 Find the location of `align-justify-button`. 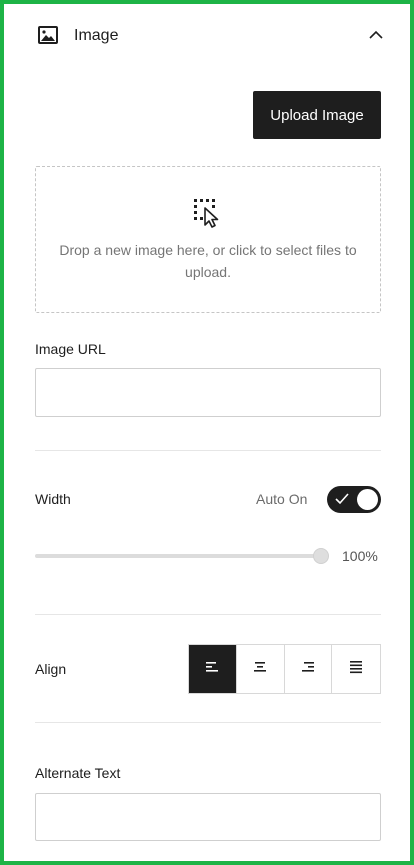

align-justify-button is located at coordinates (356, 669).